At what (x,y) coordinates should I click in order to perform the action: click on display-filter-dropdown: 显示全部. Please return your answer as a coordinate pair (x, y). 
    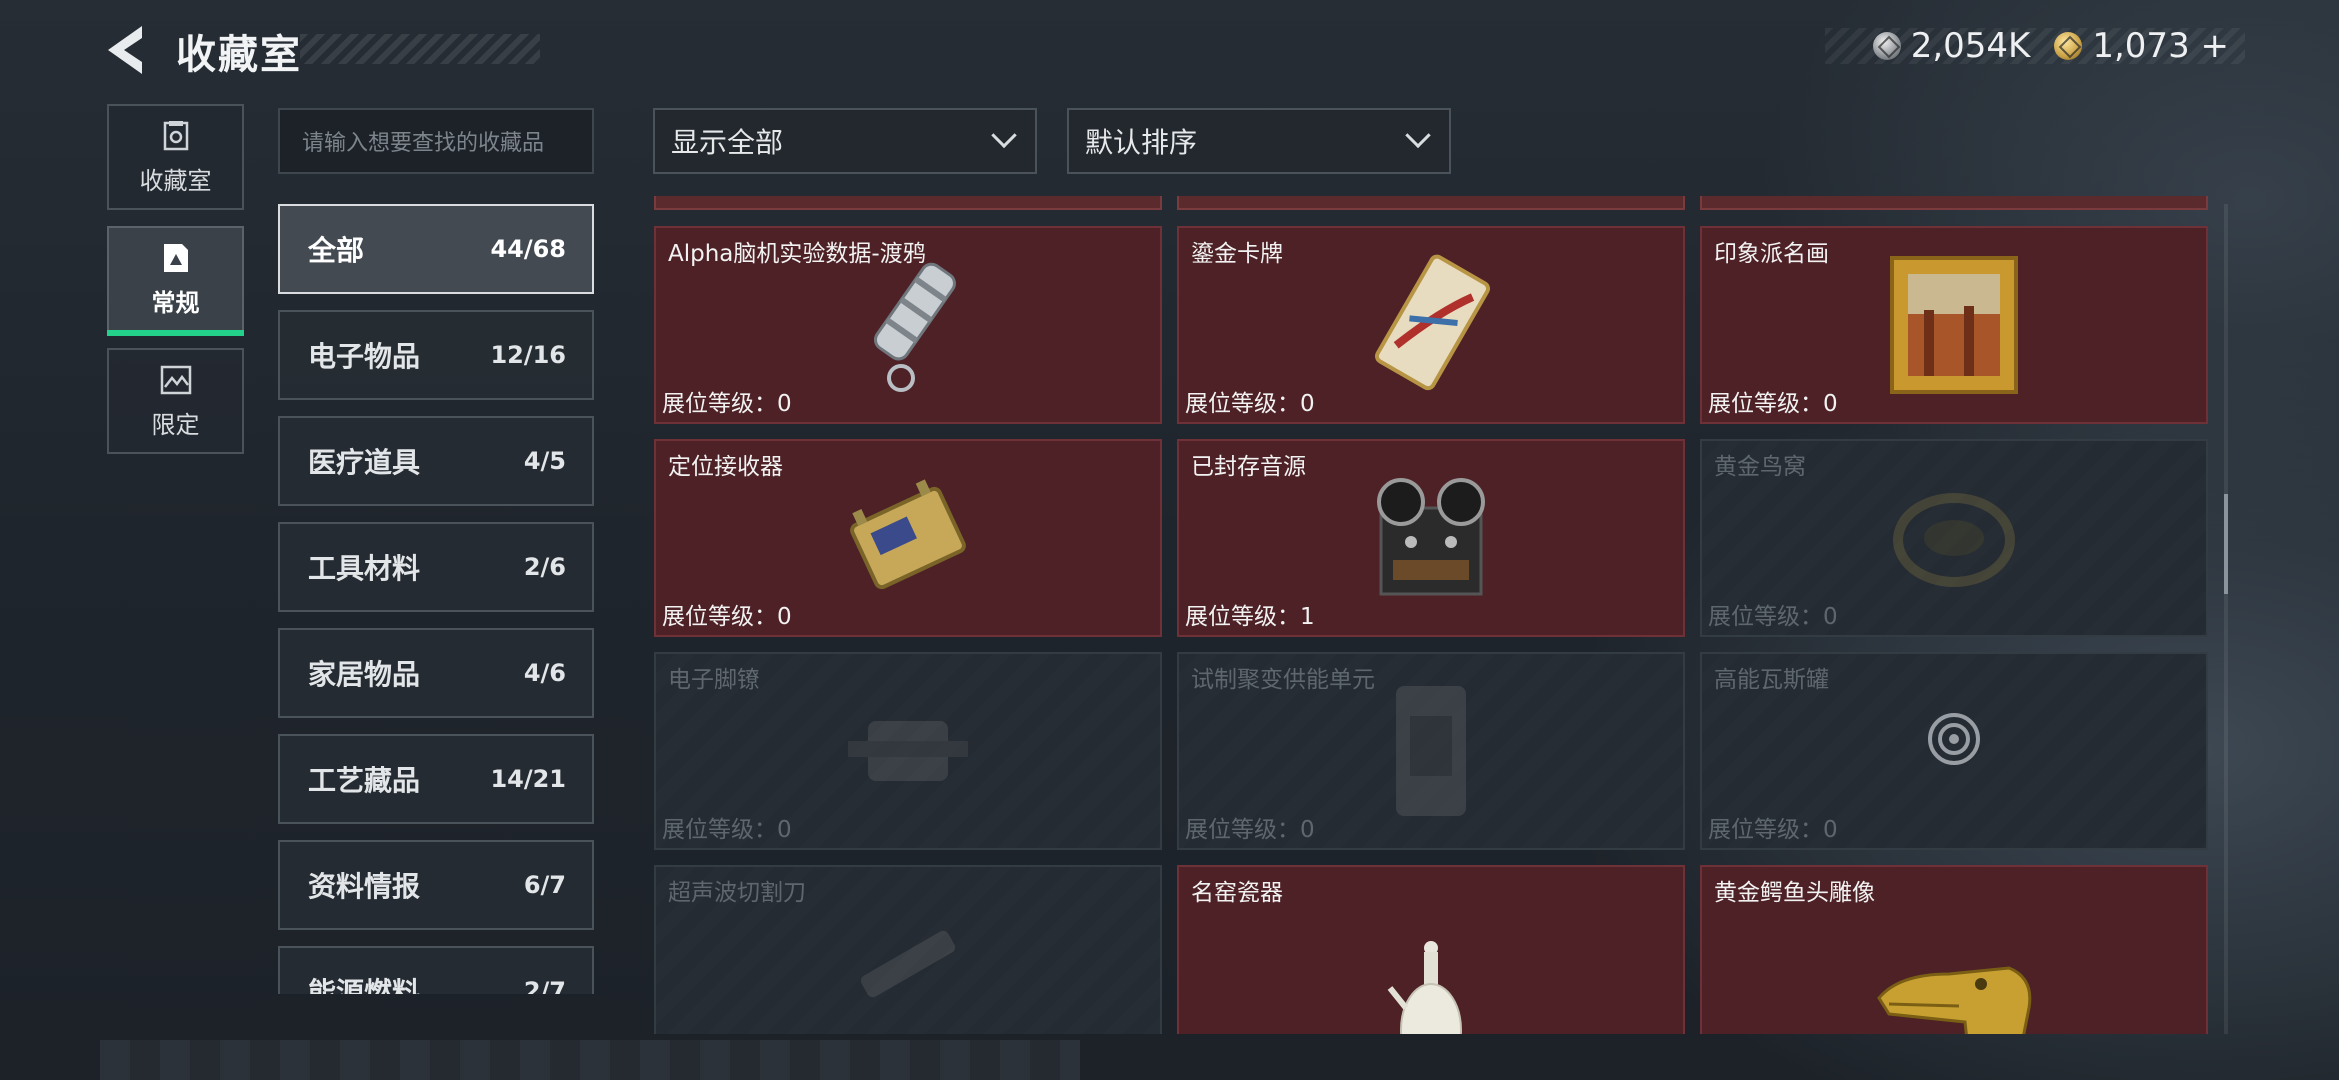
    Looking at the image, I should click on (845, 141).